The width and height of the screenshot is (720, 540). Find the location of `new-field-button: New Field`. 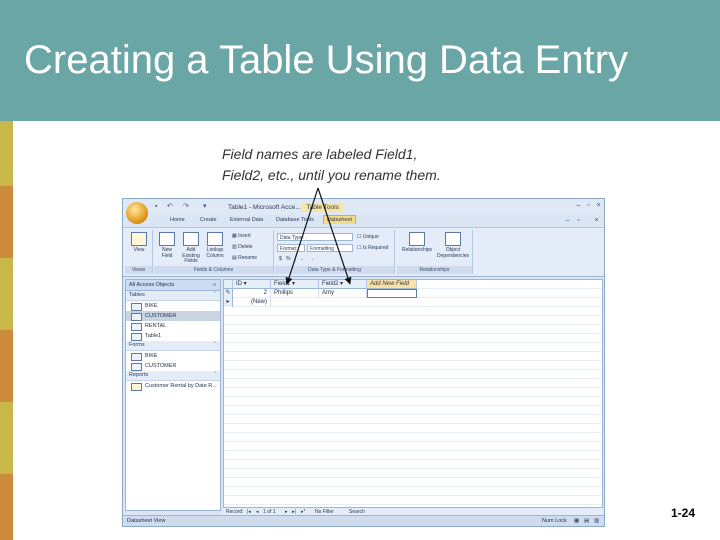

new-field-button: New Field is located at coordinates (167, 245).